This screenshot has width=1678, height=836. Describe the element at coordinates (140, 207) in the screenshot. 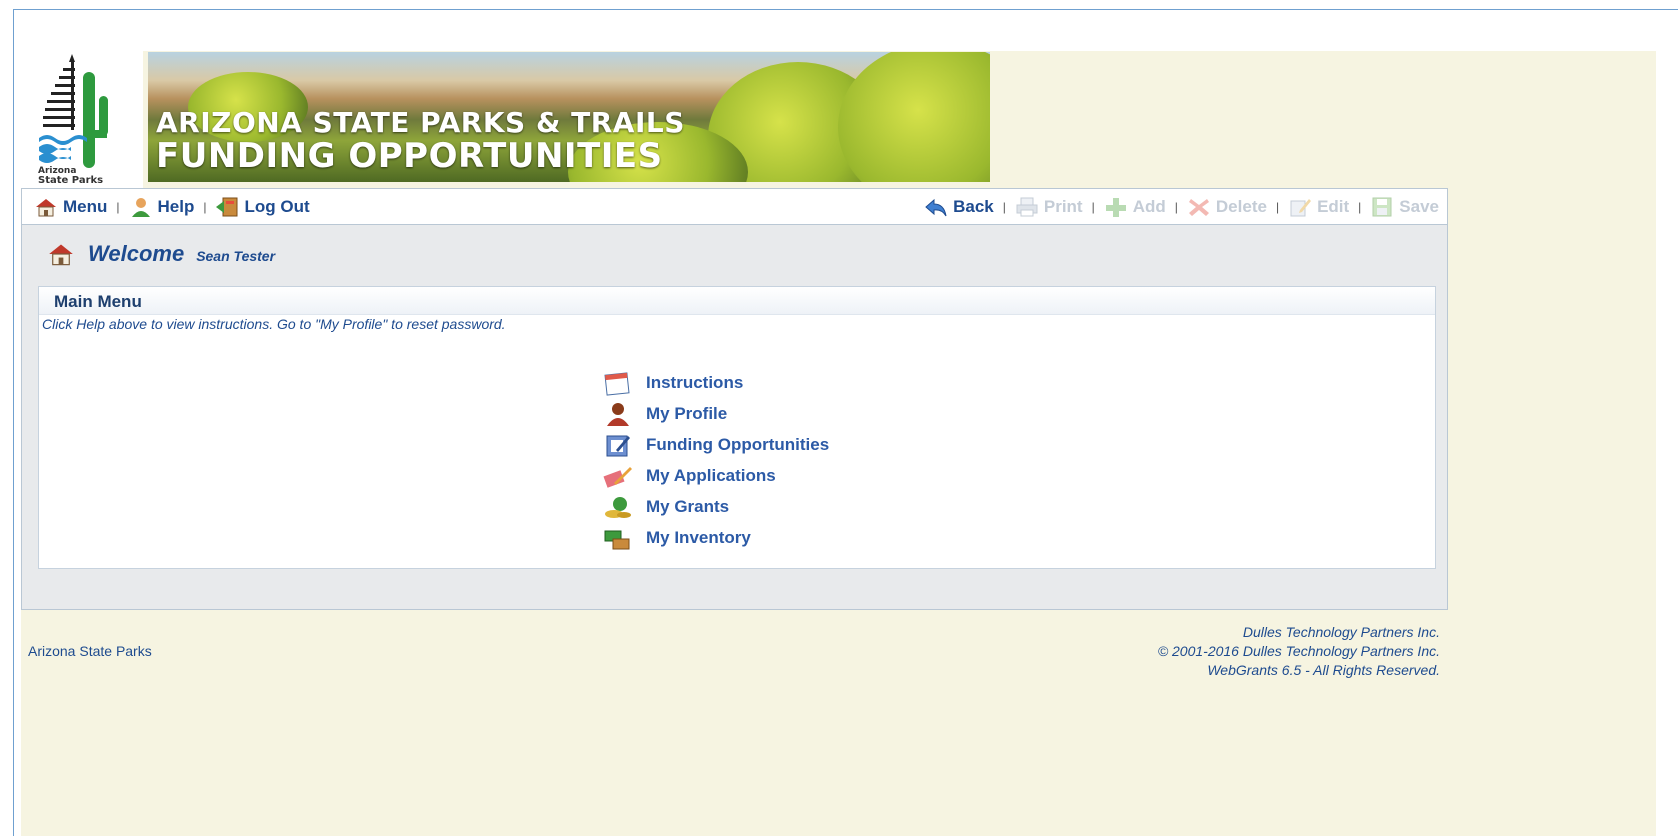

I see `user-help-icon` at that location.